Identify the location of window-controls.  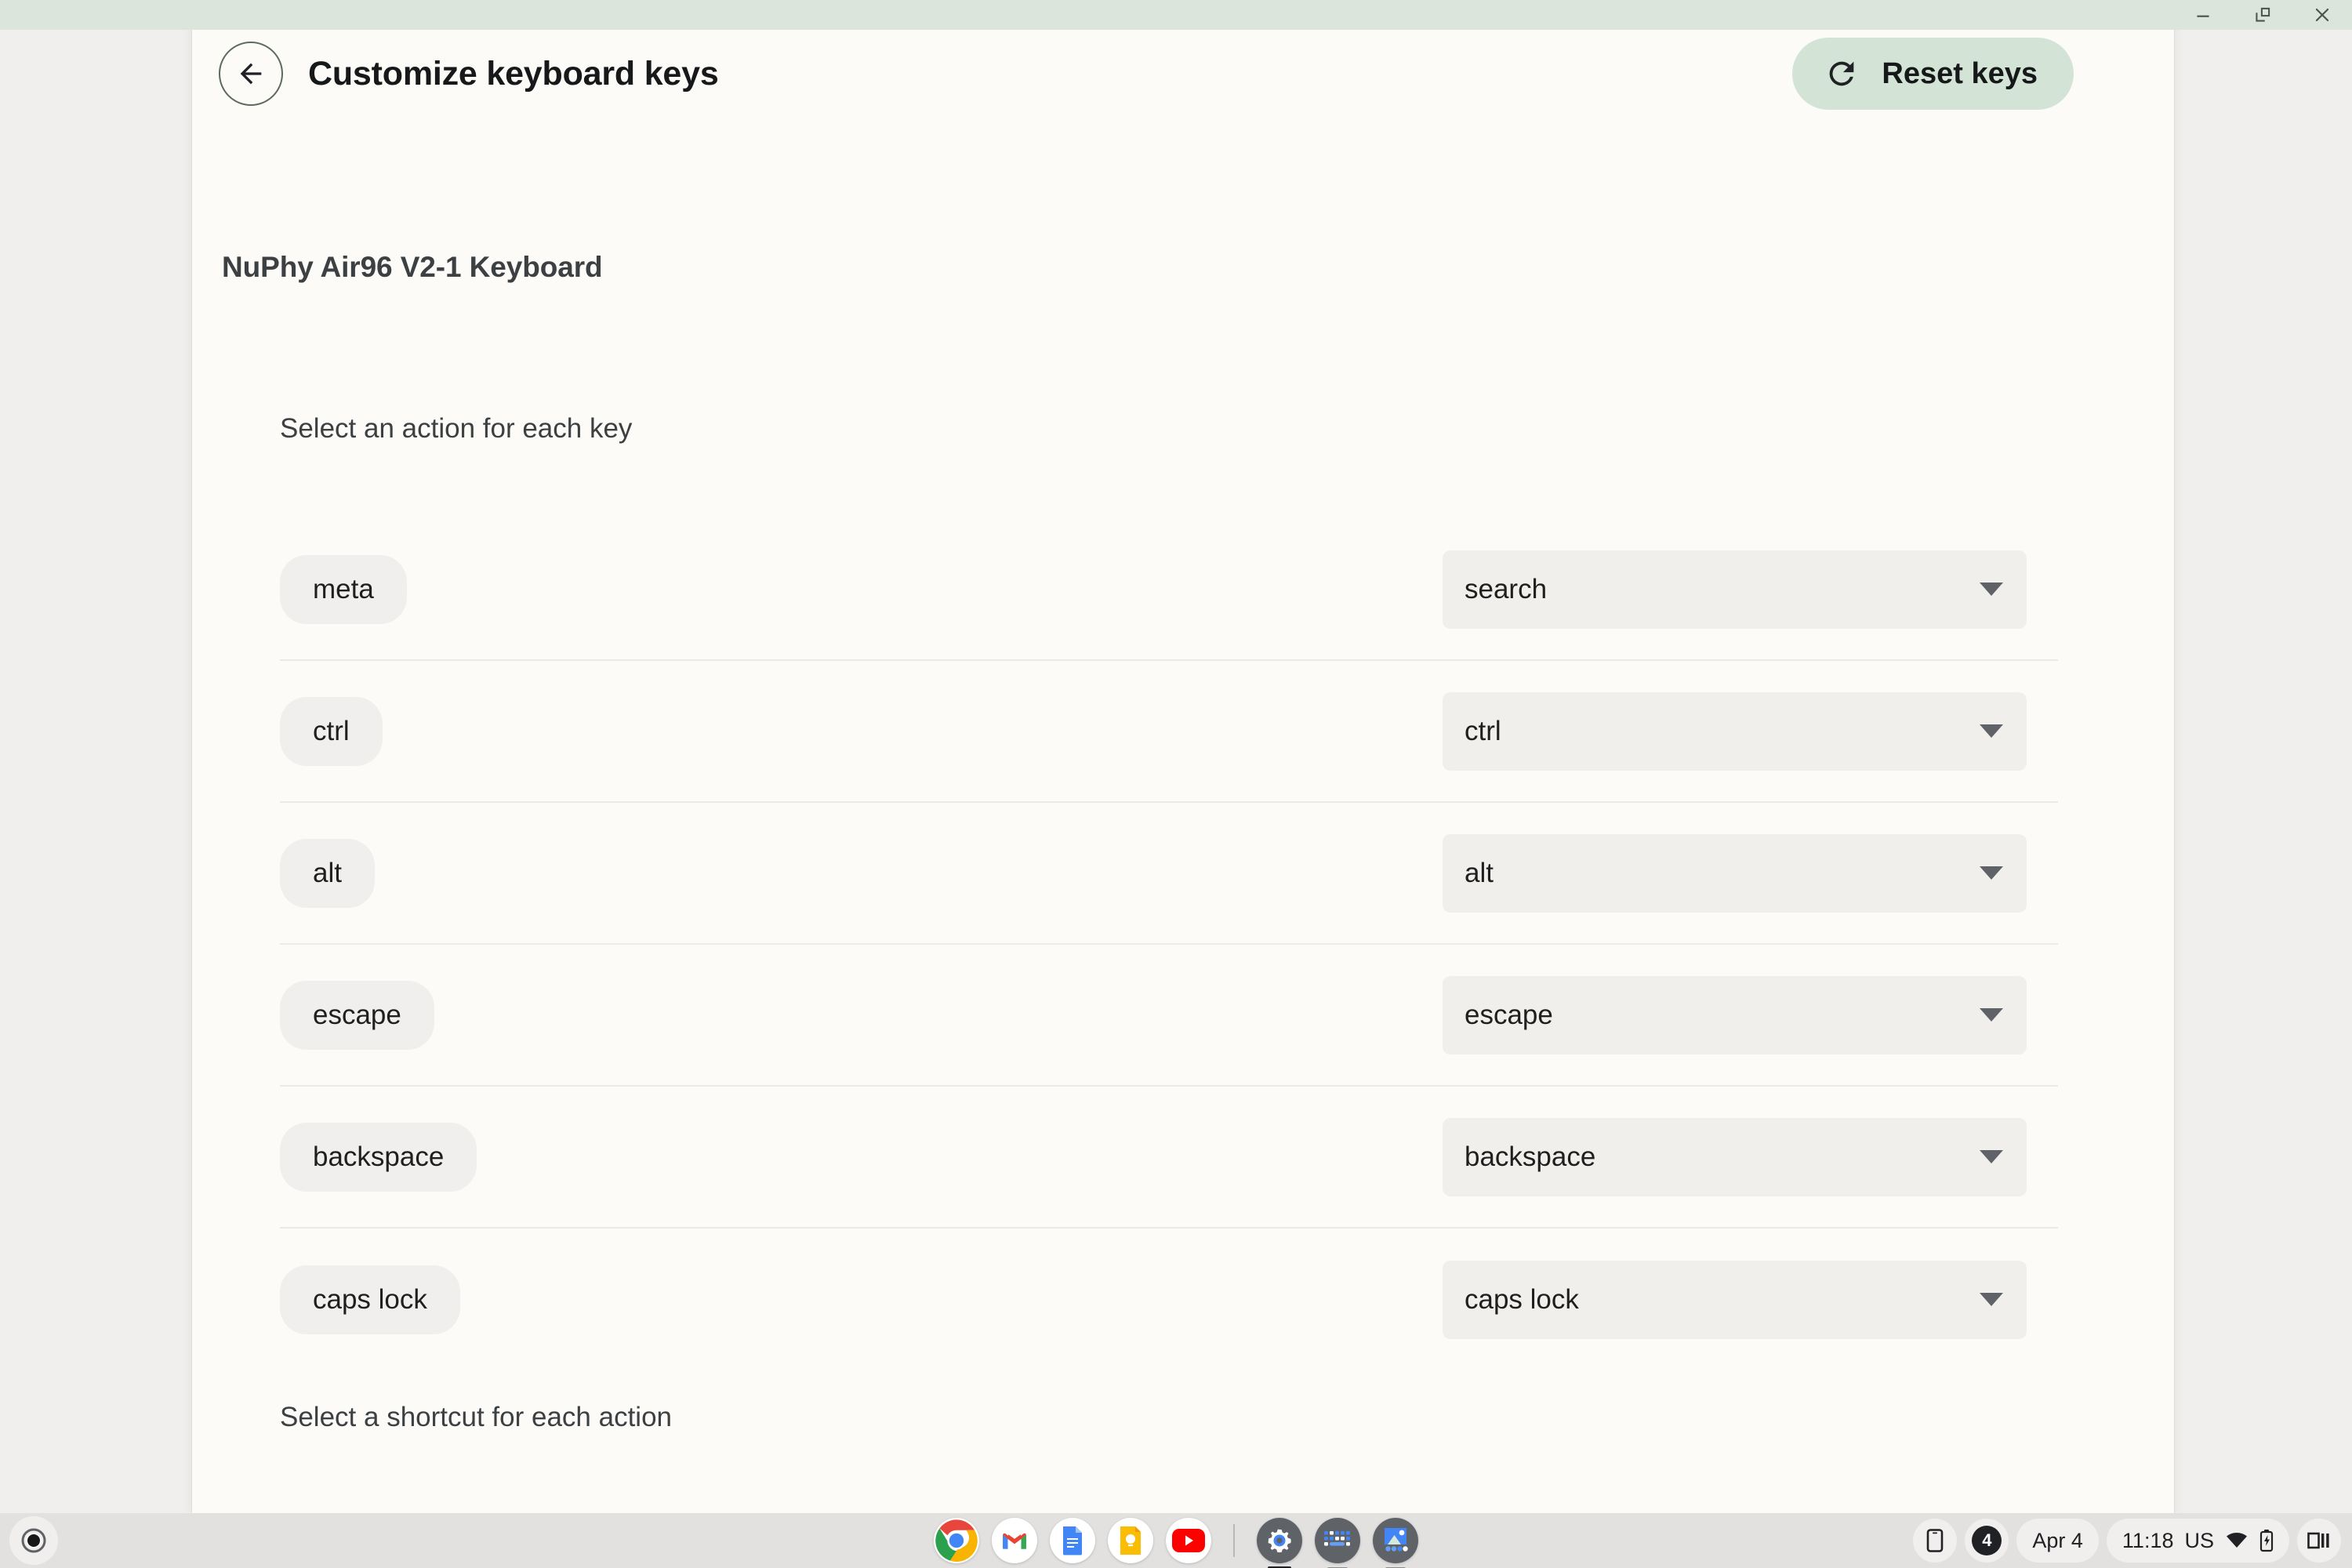
(2262, 15).